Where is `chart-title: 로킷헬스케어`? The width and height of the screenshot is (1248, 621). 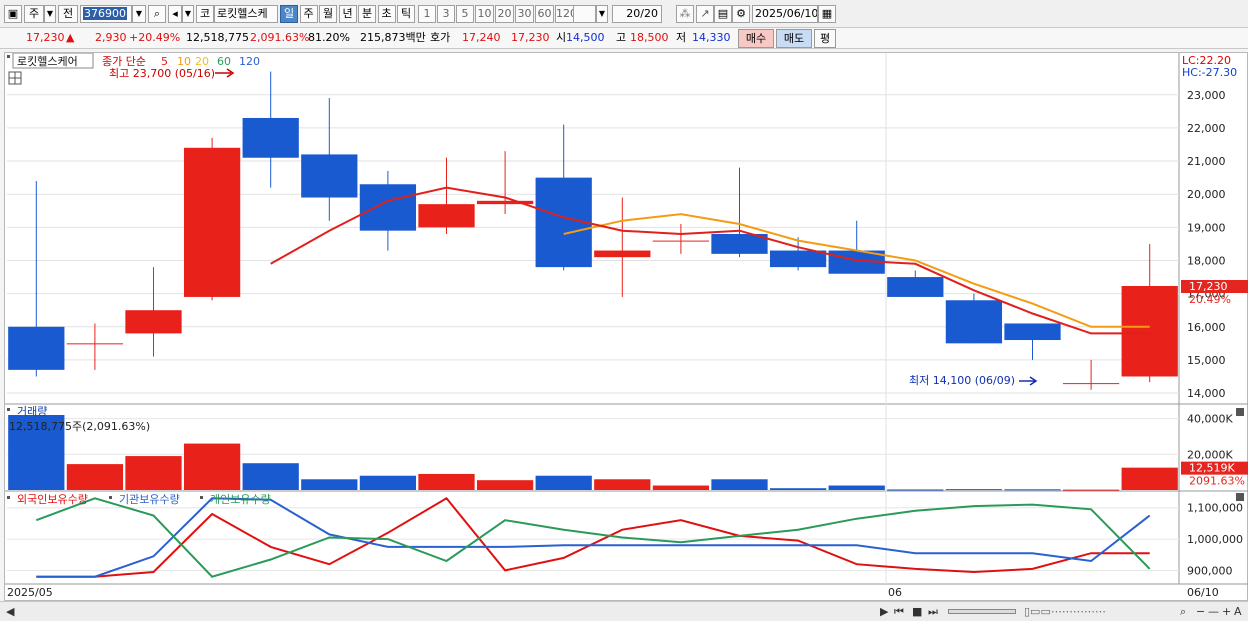 chart-title: 로킷헬스케어 is located at coordinates (47, 61).